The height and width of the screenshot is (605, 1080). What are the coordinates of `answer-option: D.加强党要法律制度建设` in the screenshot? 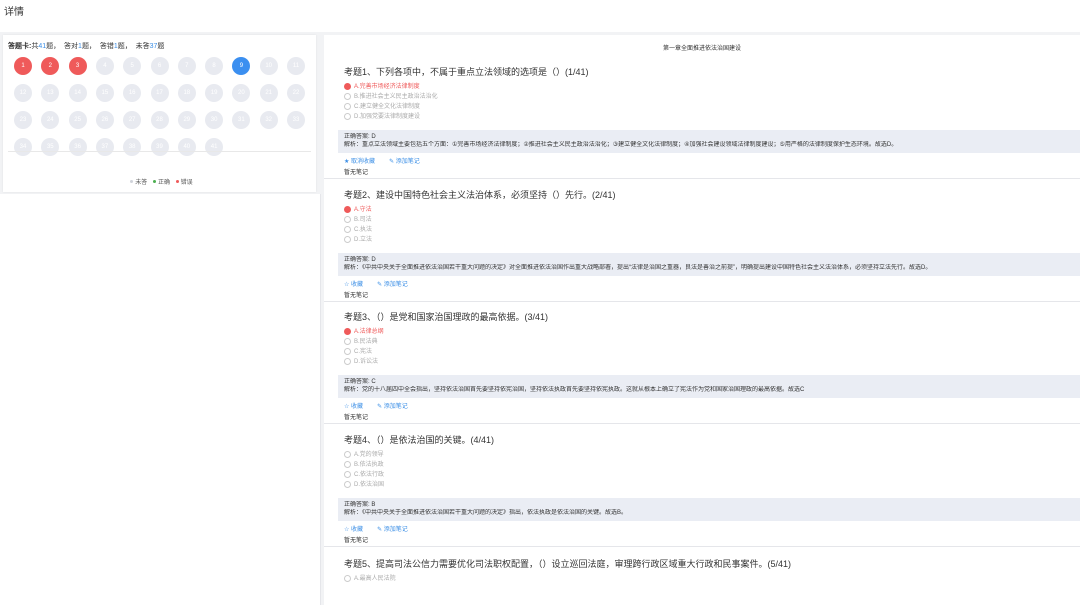 It's located at (712, 117).